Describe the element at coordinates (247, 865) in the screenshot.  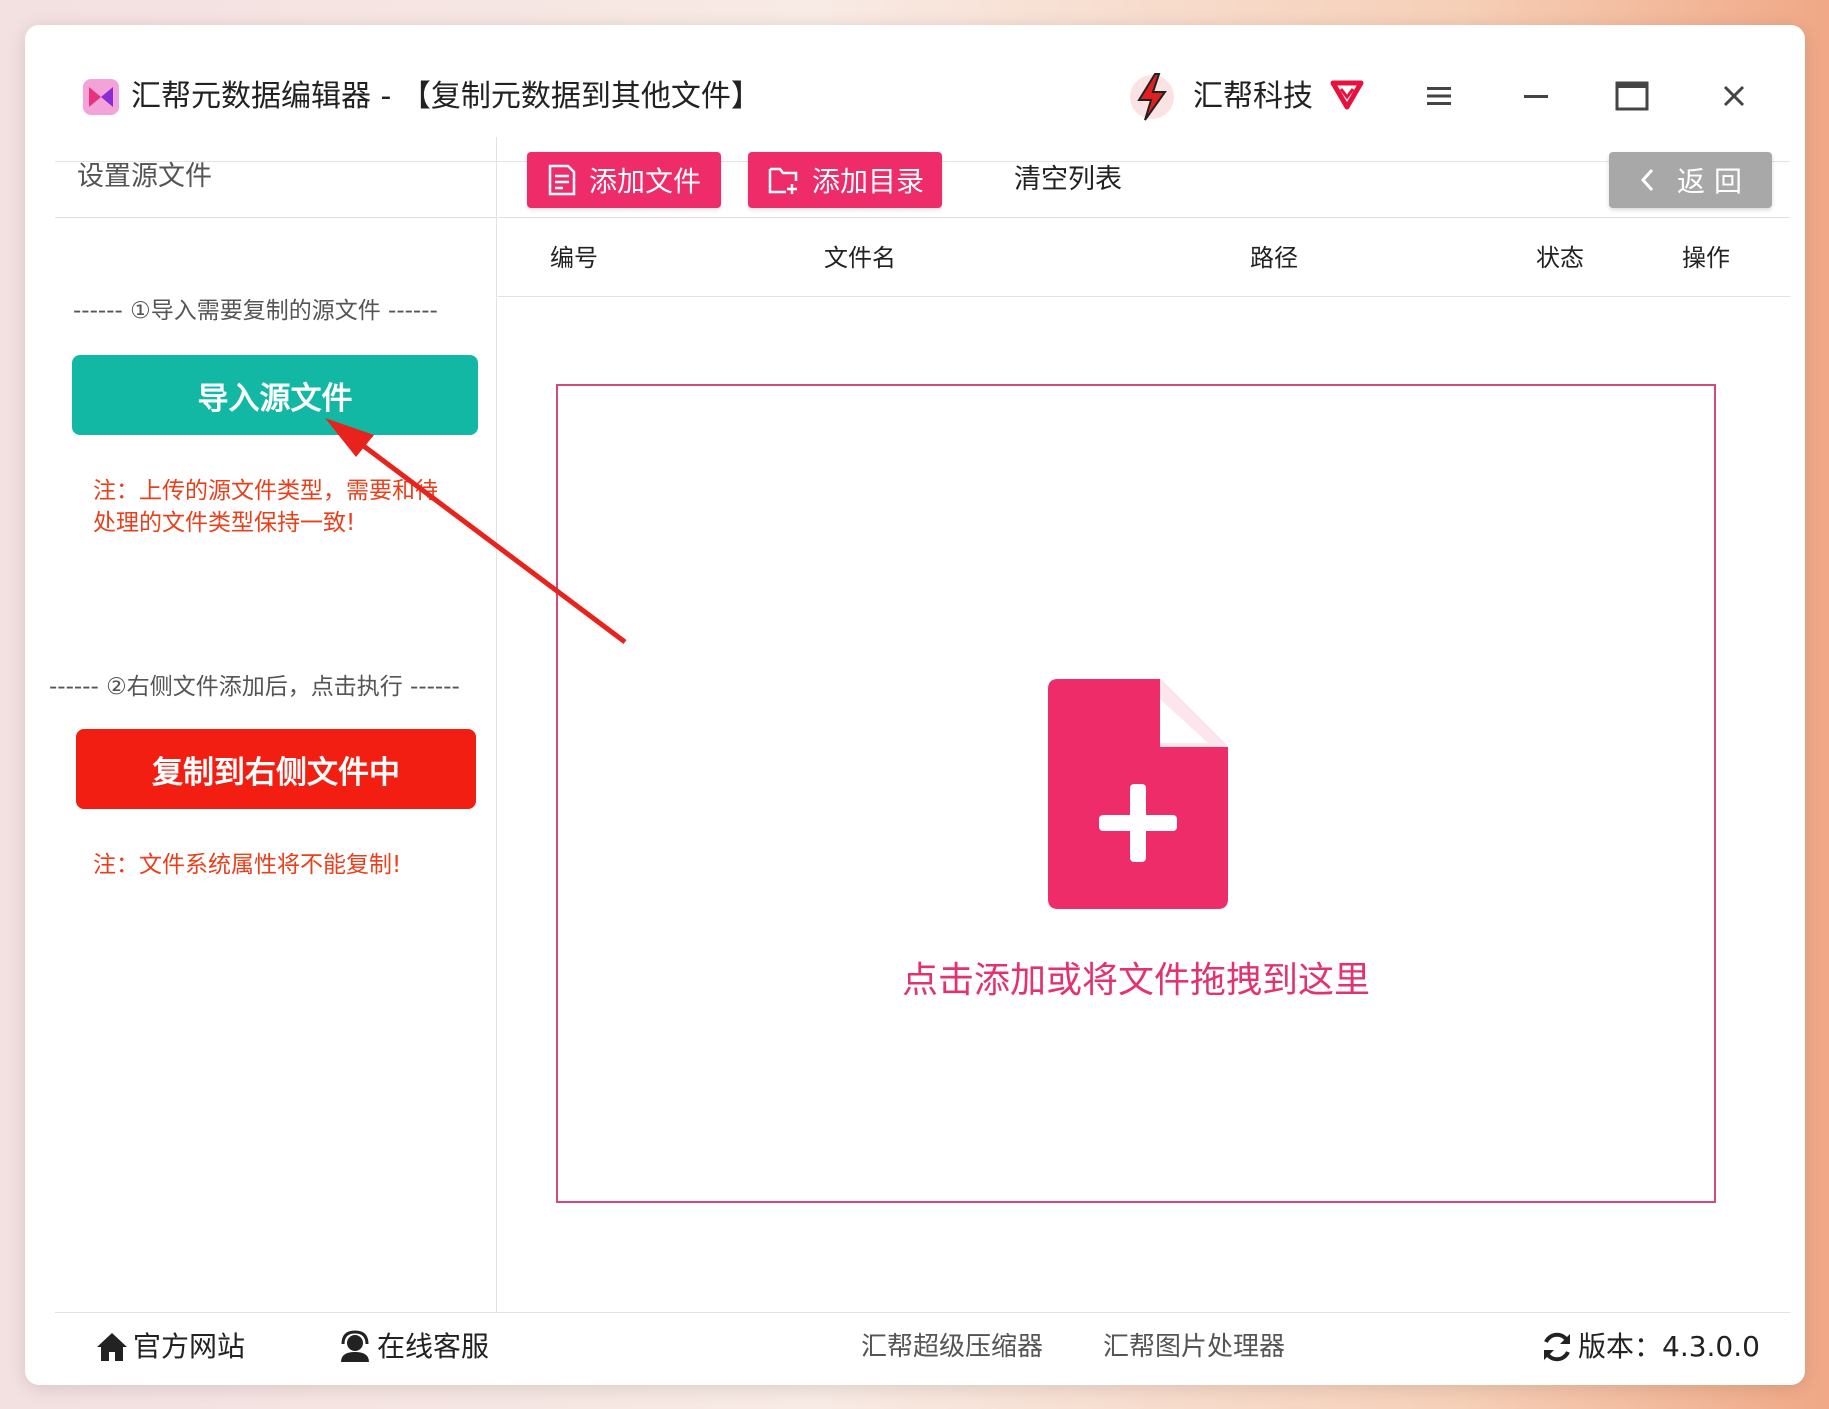
I see `note-fs-attributes: 注：文件系统属性将不能复制!` at that location.